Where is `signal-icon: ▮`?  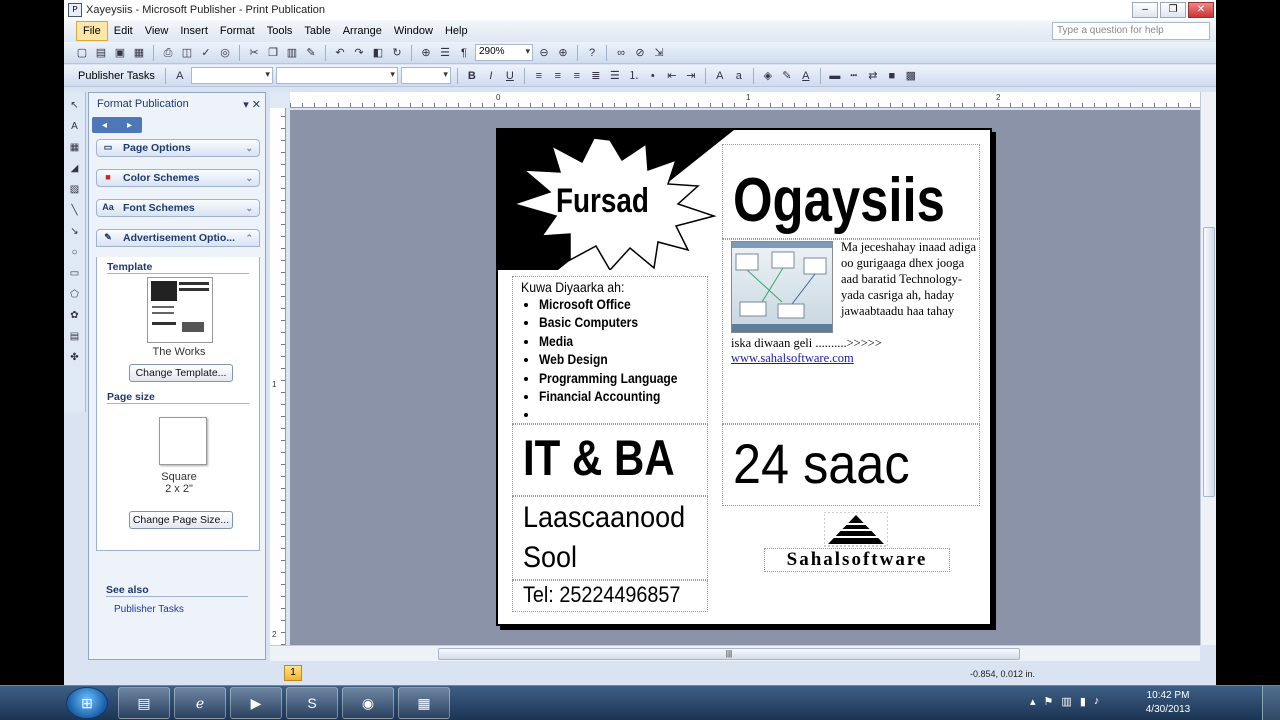 signal-icon: ▮ is located at coordinates (1083, 701).